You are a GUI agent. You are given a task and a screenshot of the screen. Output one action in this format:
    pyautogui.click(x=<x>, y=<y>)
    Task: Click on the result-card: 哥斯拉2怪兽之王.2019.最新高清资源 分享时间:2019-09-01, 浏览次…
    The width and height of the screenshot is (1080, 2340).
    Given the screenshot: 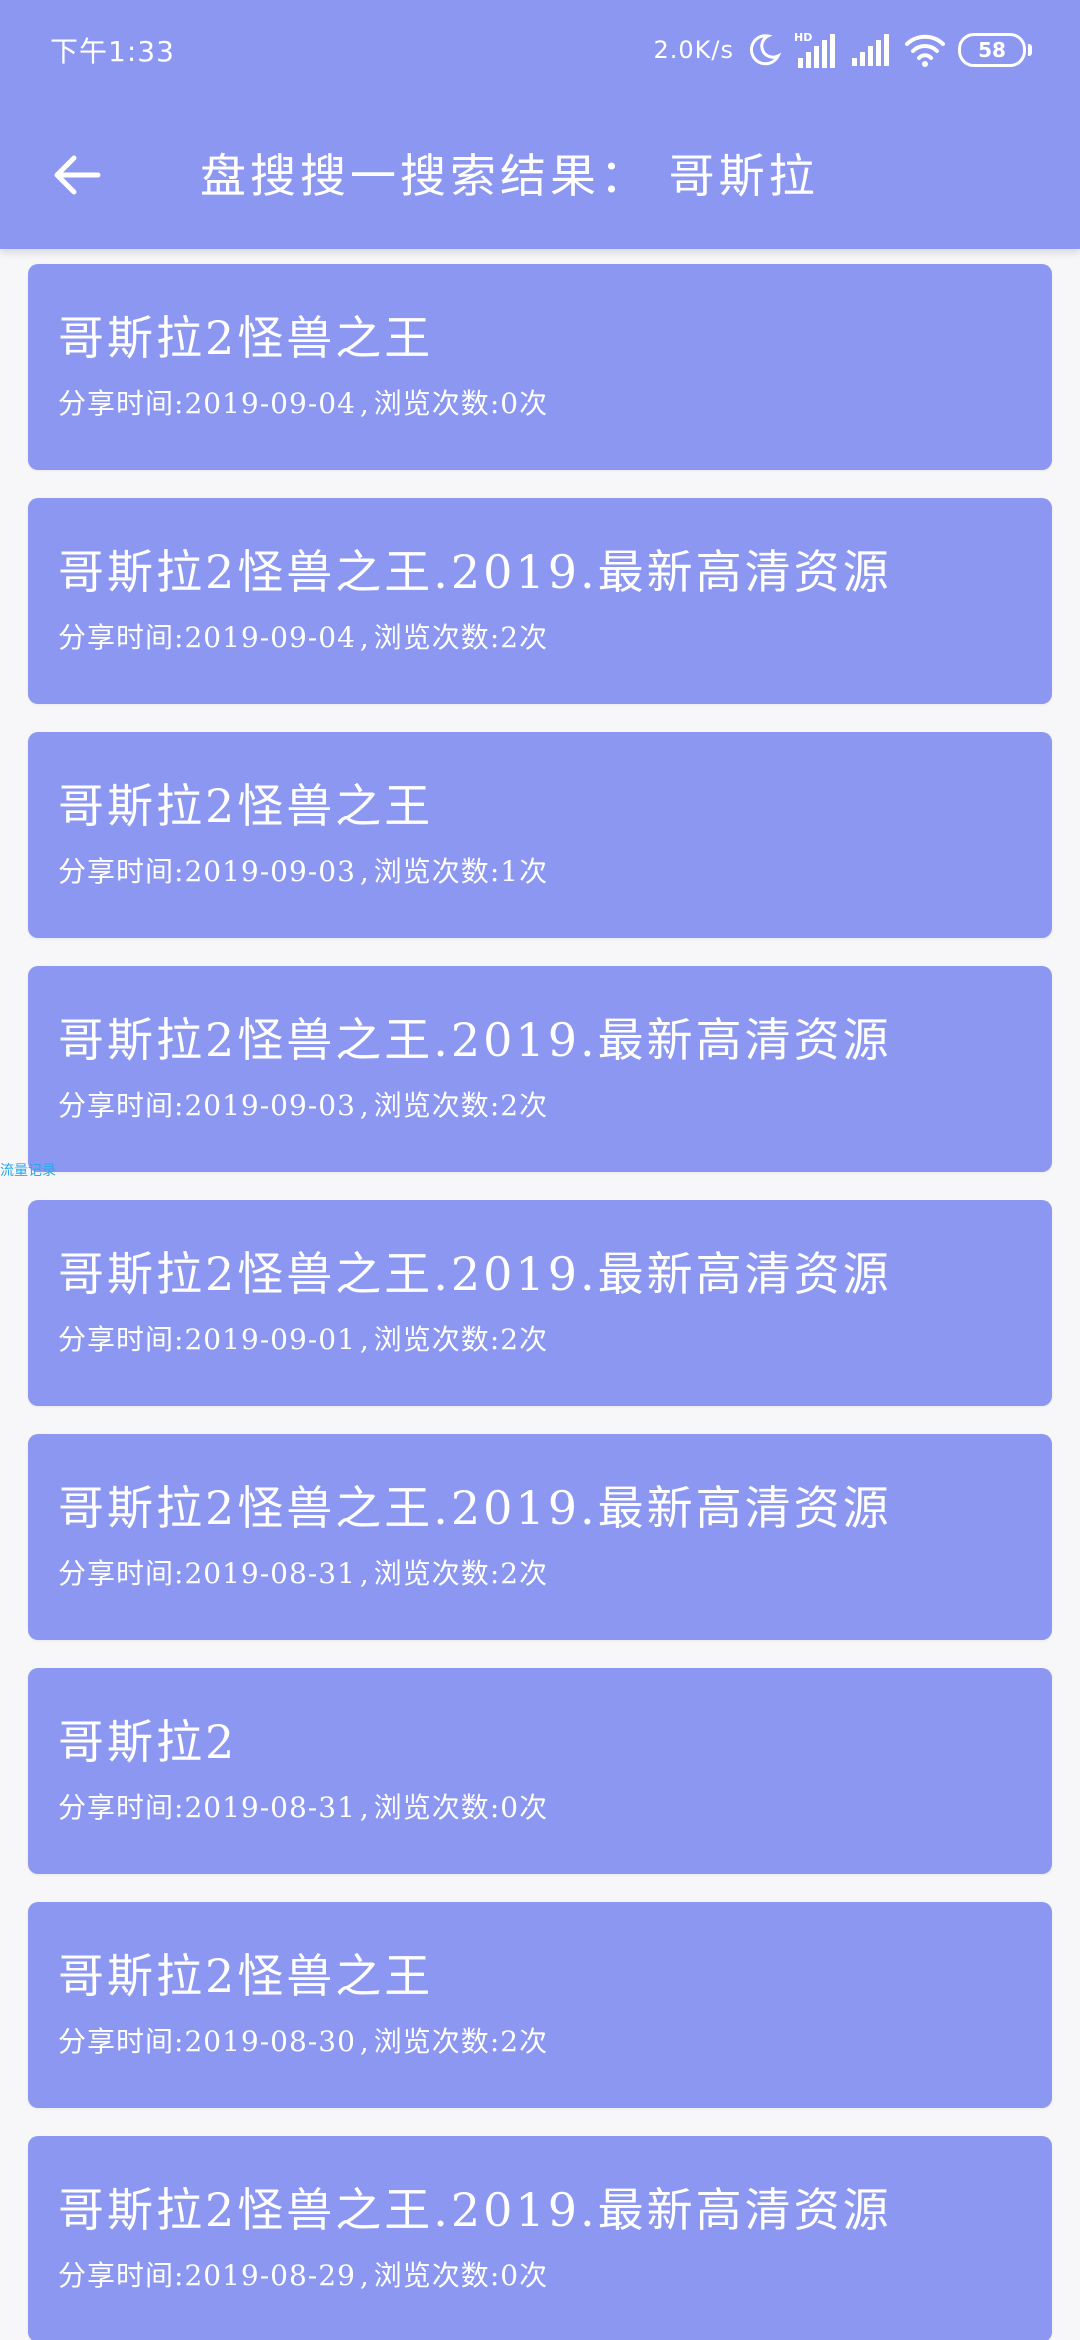 What is the action you would take?
    pyautogui.click(x=540, y=1303)
    